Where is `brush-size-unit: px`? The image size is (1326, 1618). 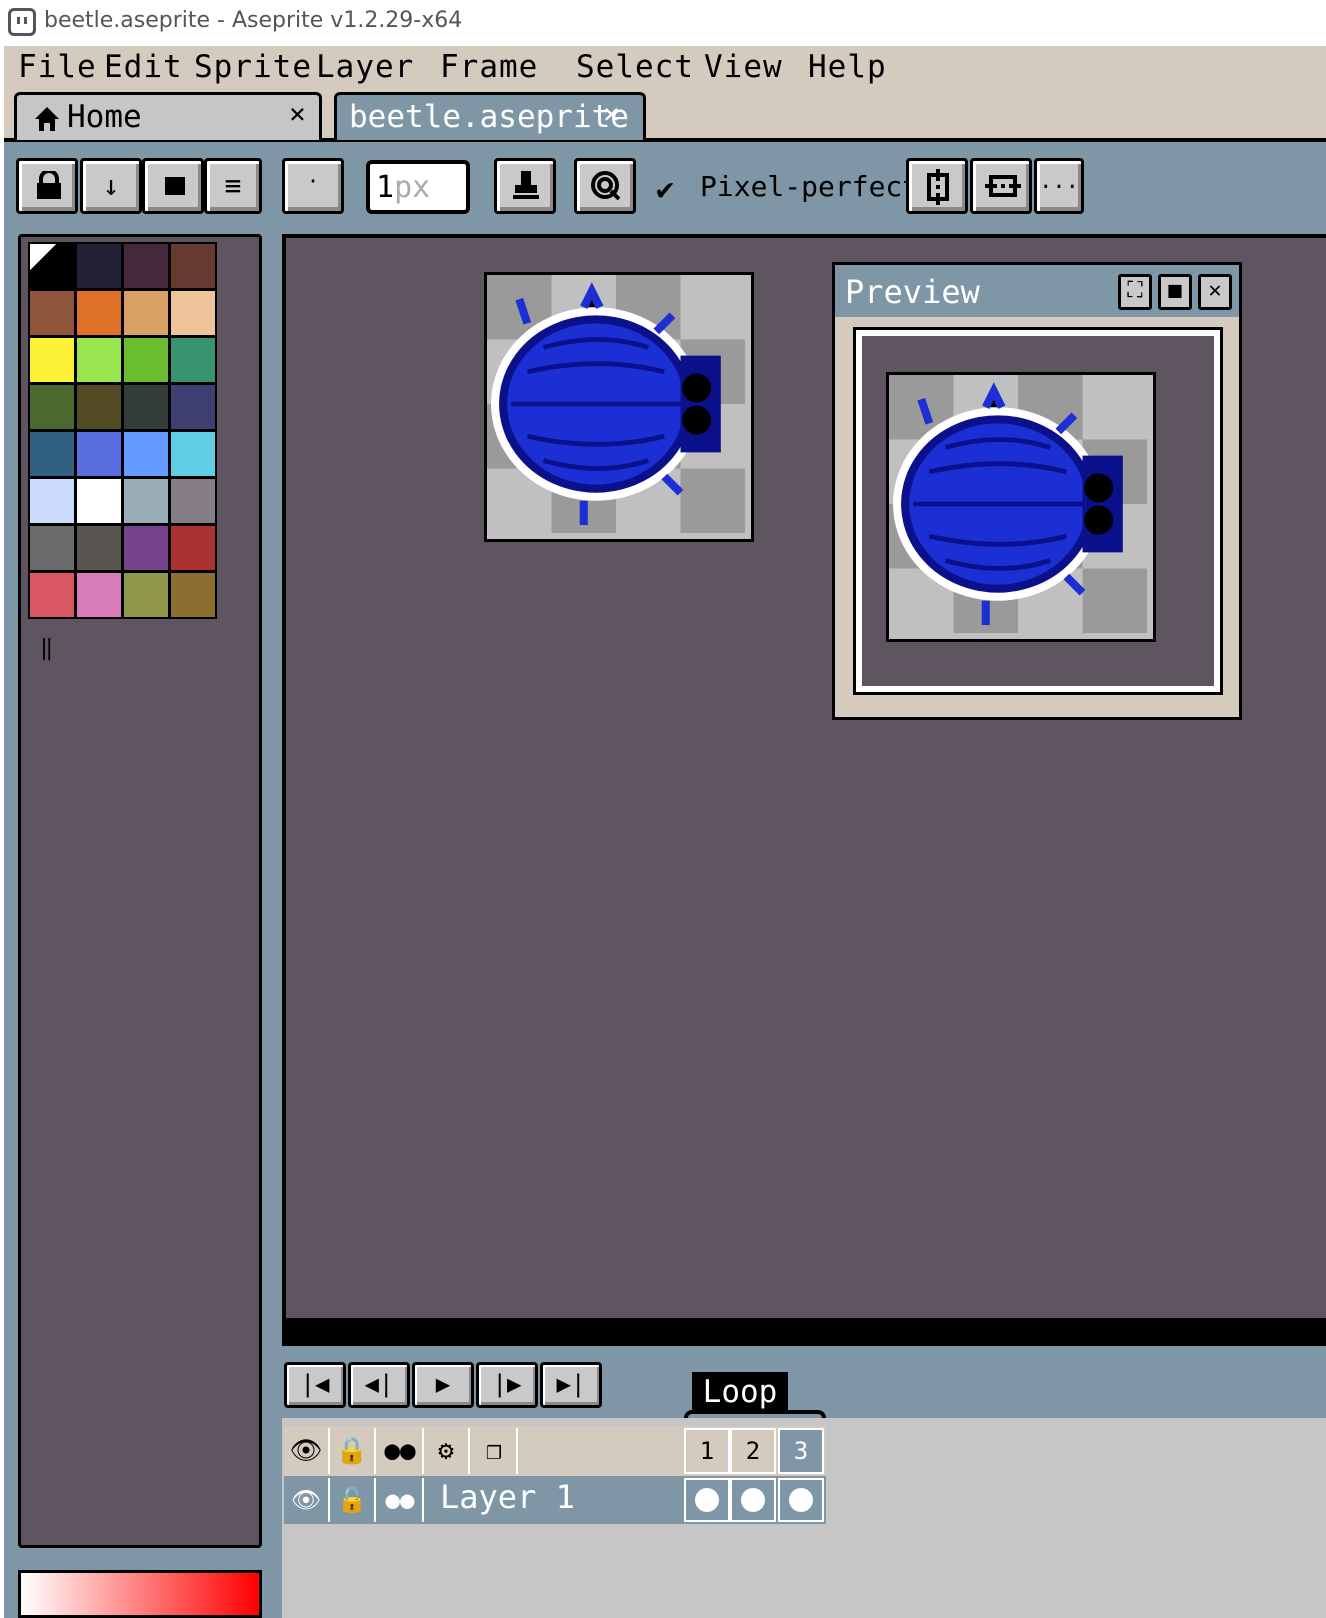 brush-size-unit: px is located at coordinates (412, 187).